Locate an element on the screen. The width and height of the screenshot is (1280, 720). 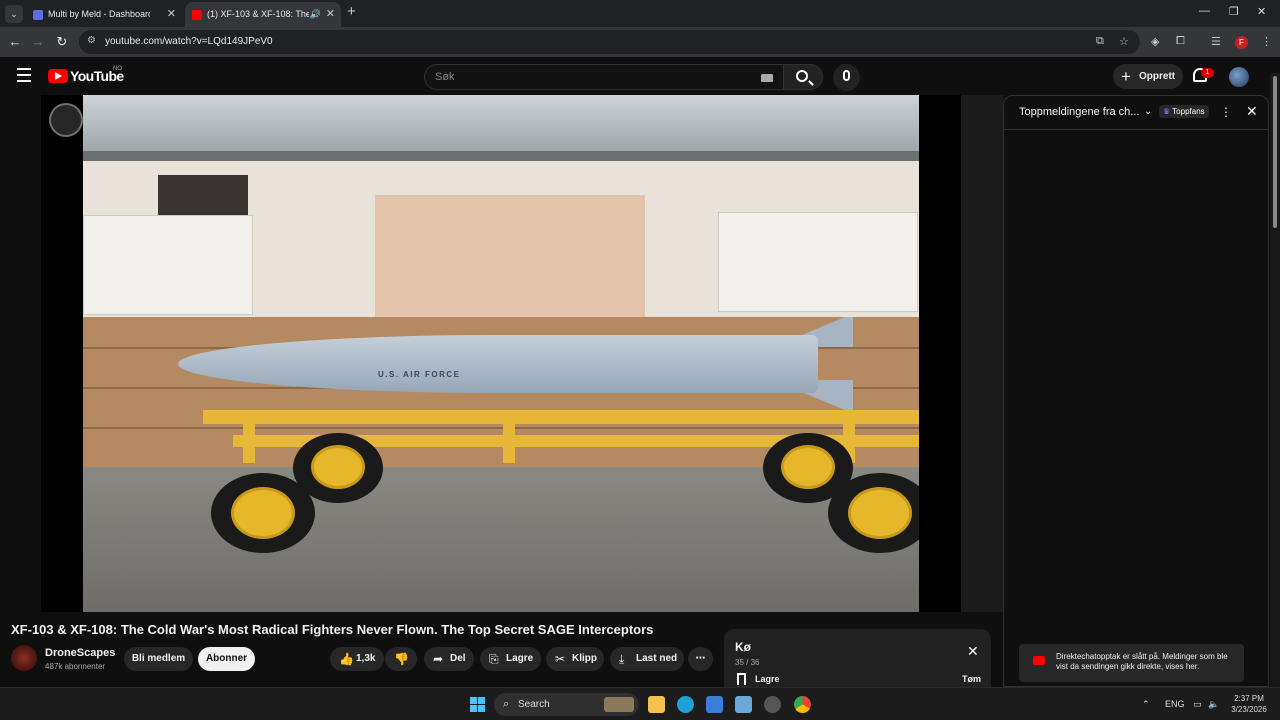
audio-playing-icon: 🔊 is located at coordinates (315, 14).